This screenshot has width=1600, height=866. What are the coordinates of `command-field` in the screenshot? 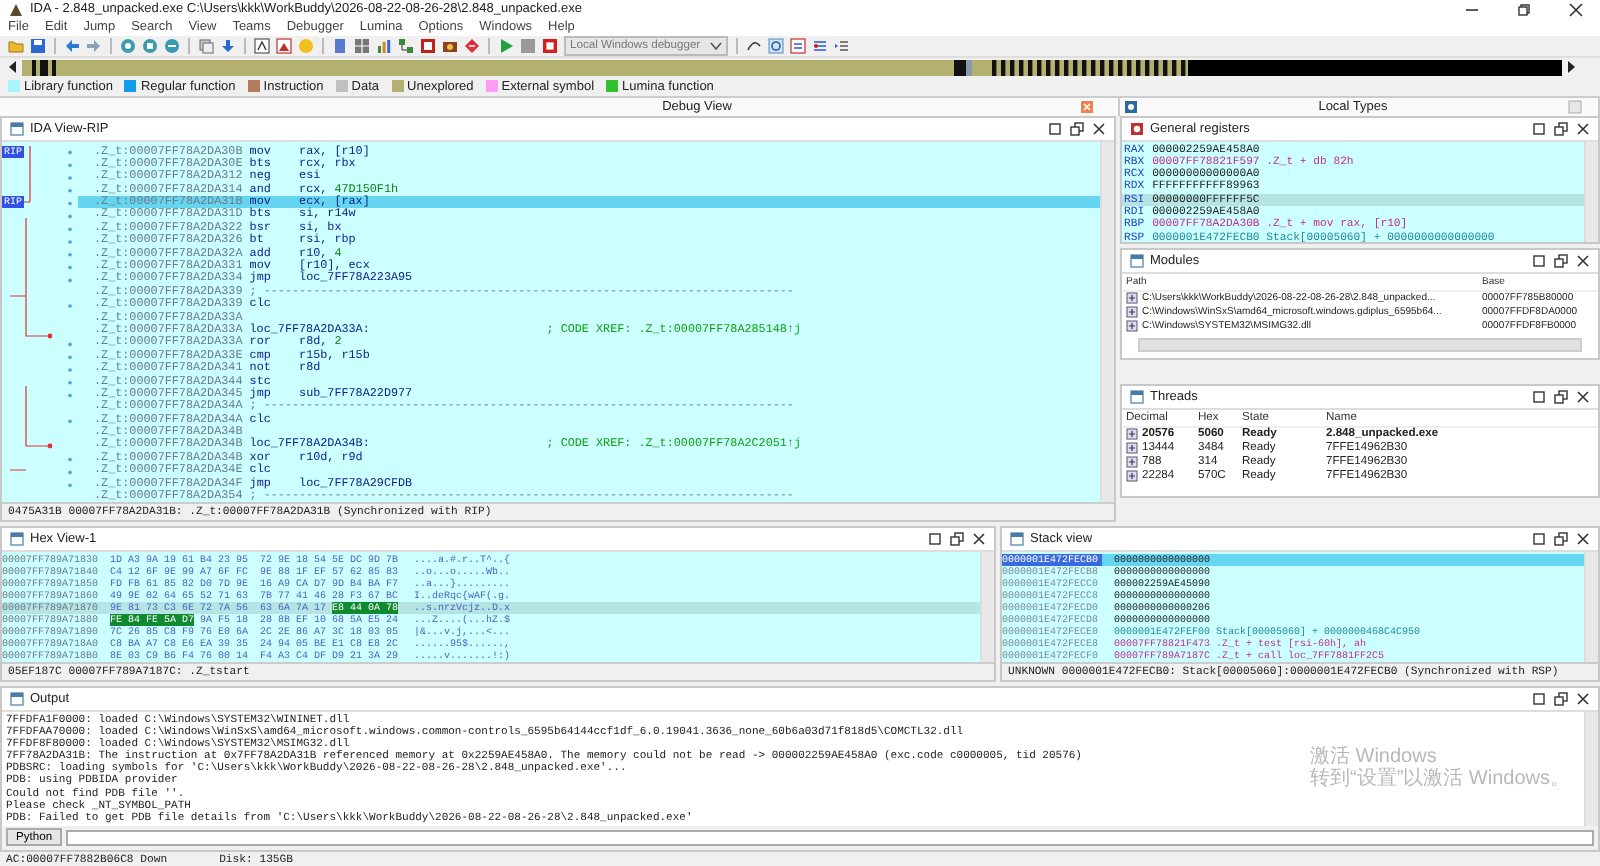 It's located at (830, 837).